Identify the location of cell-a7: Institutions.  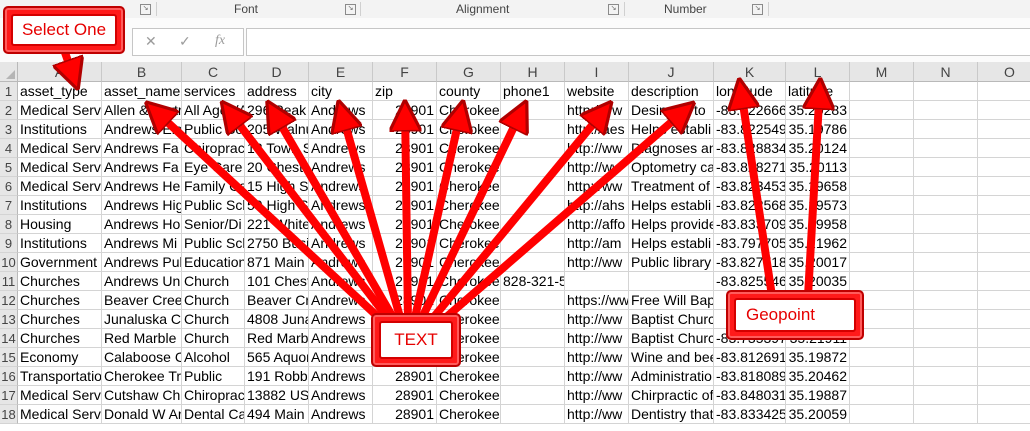
(60, 205).